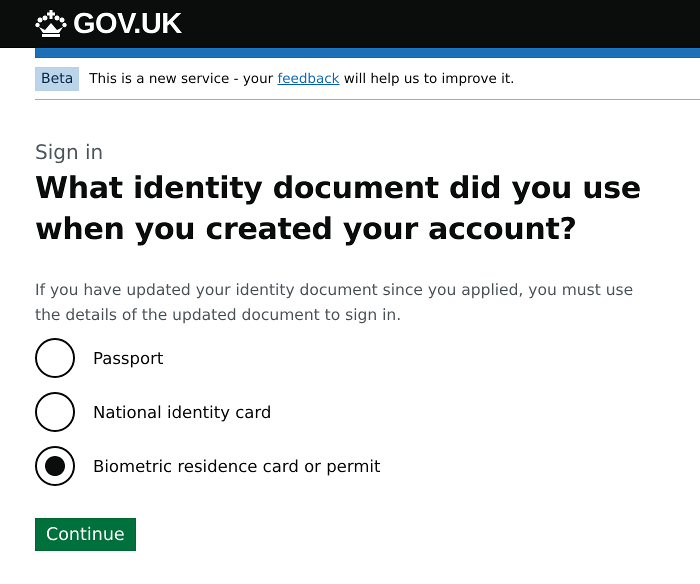  What do you see at coordinates (236, 466) in the screenshot?
I see `radio-label: Biometric residence card or permit` at bounding box center [236, 466].